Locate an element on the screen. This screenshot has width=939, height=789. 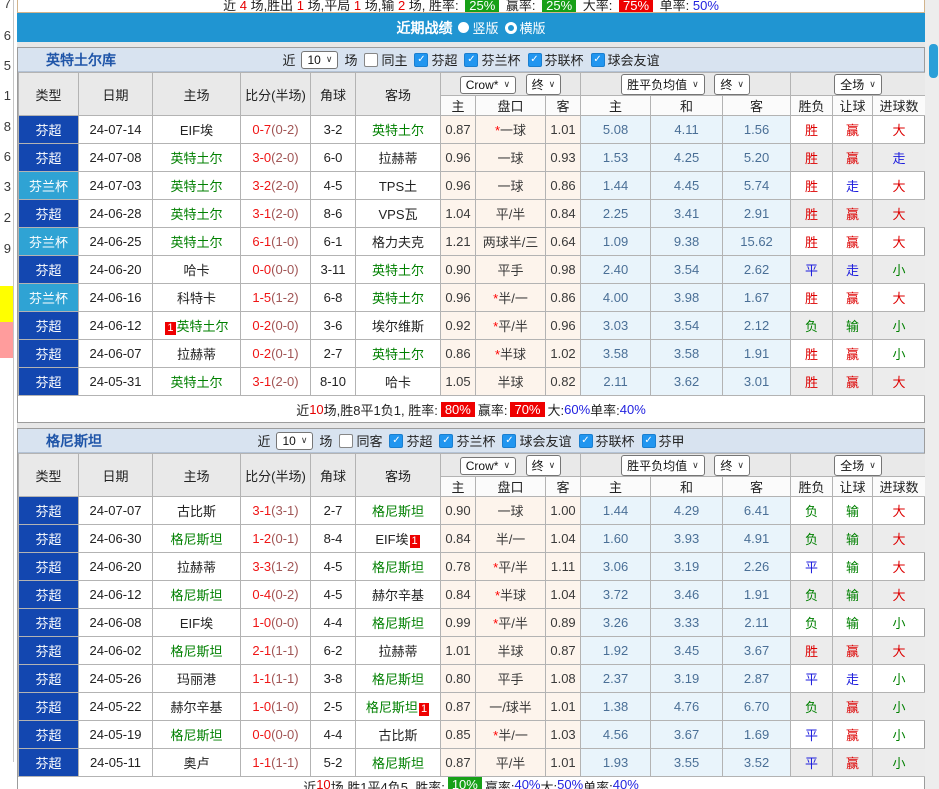
avg-group-header: 胜平负均值 ∨ 终 ∨ is located at coordinates (686, 84).